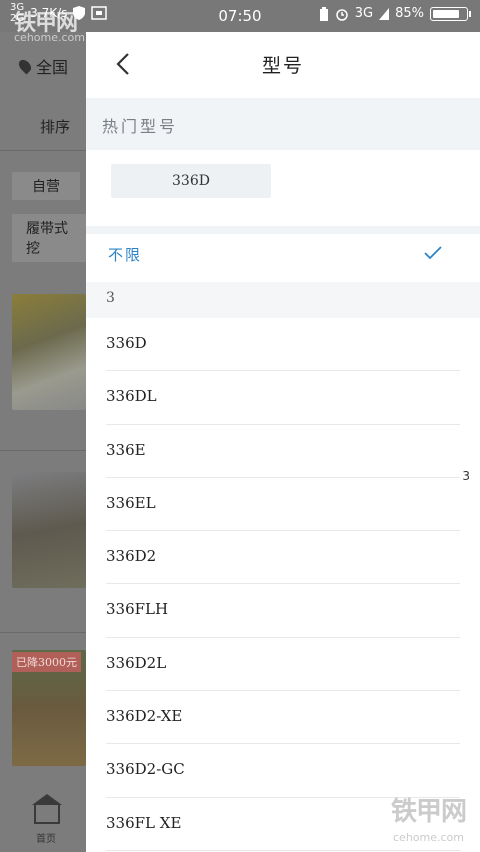 This screenshot has width=480, height=852. What do you see at coordinates (283, 300) in the screenshot?
I see `group-header: 3` at bounding box center [283, 300].